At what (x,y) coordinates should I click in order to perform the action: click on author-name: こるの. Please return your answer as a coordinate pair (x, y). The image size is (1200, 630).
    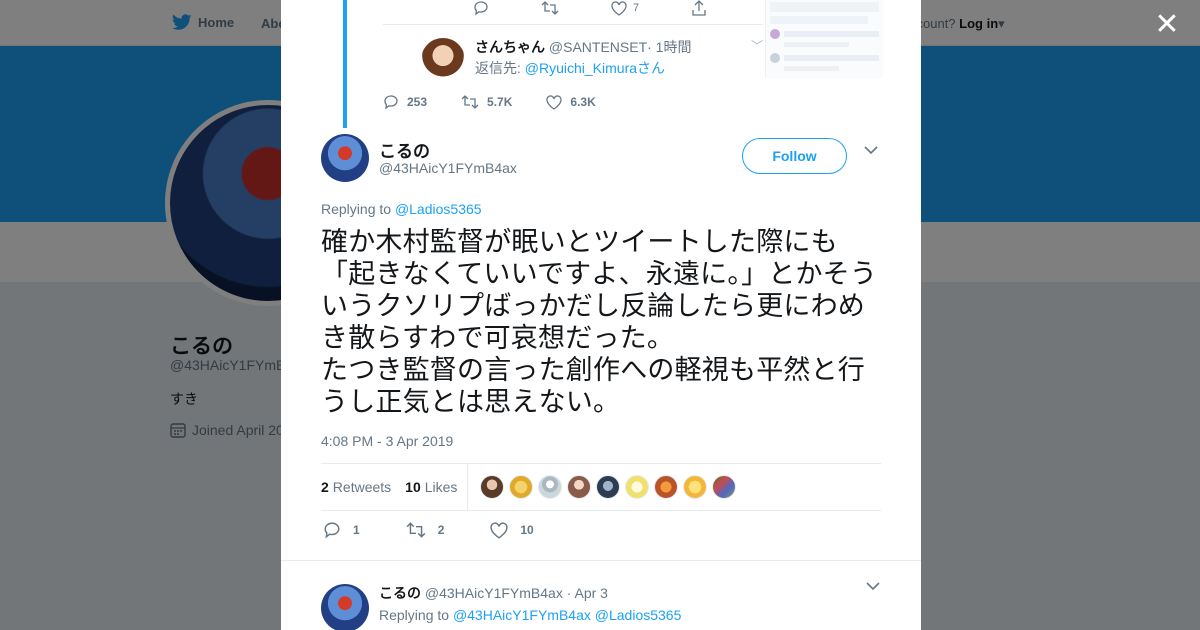
    Looking at the image, I should click on (404, 149).